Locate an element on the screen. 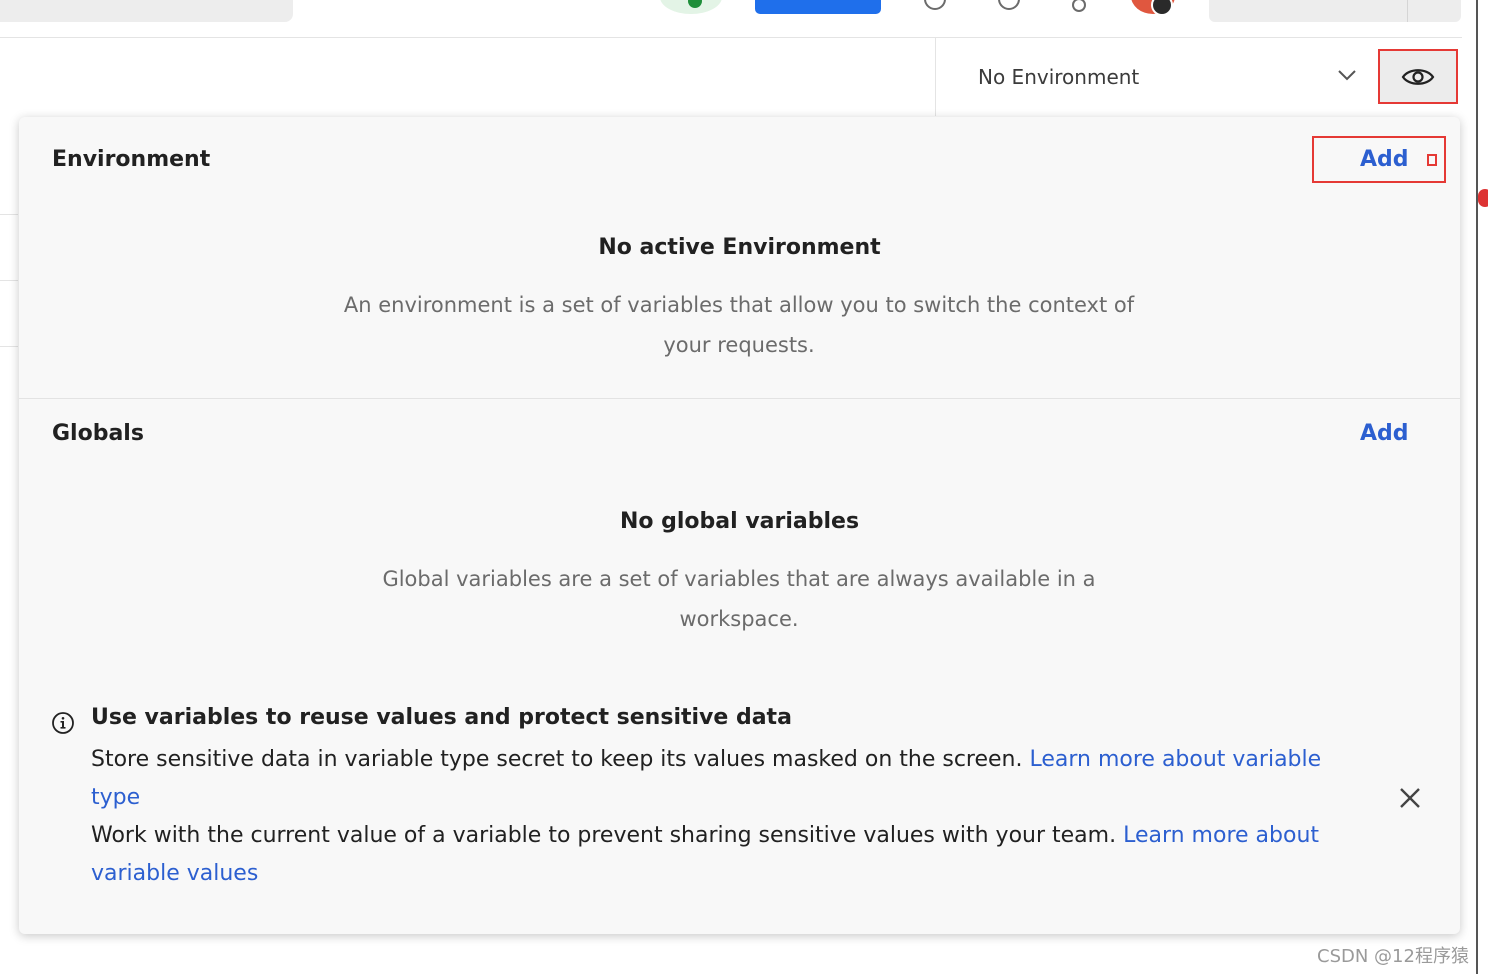  top-toolbar is located at coordinates (731, 19).